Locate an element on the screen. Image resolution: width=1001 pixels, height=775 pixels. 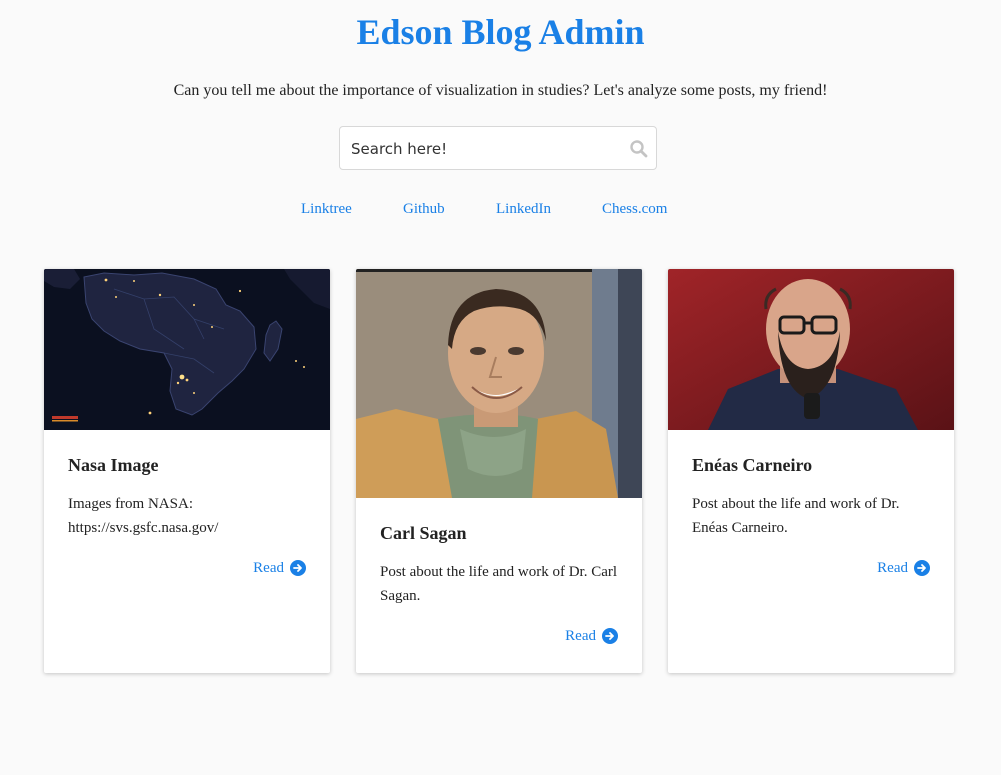
link-chess: Chess.com is located at coordinates (634, 209).